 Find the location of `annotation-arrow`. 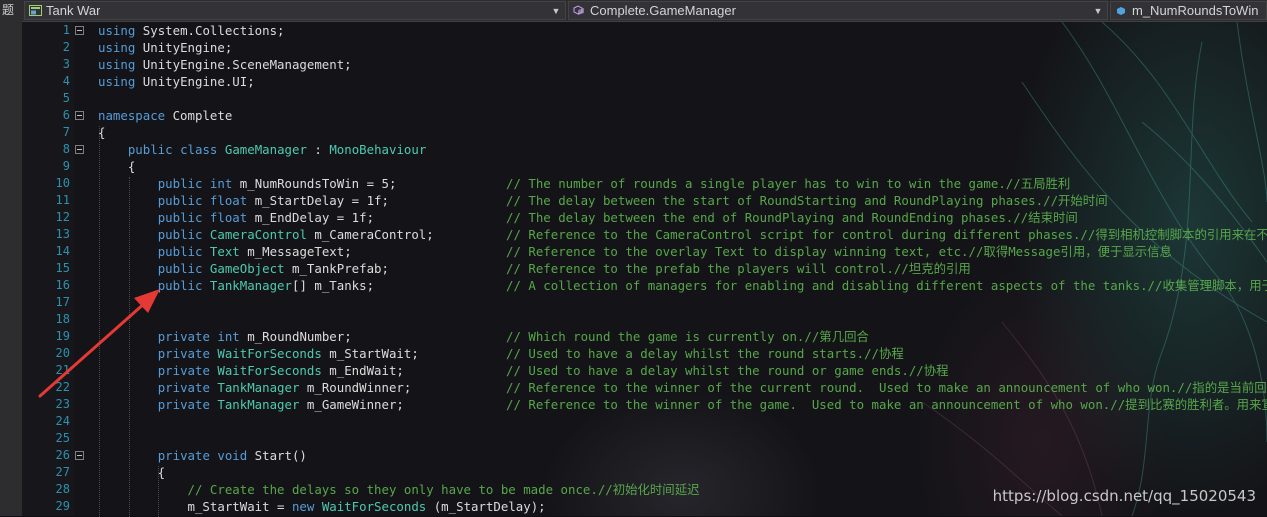

annotation-arrow is located at coordinates (99, 343).